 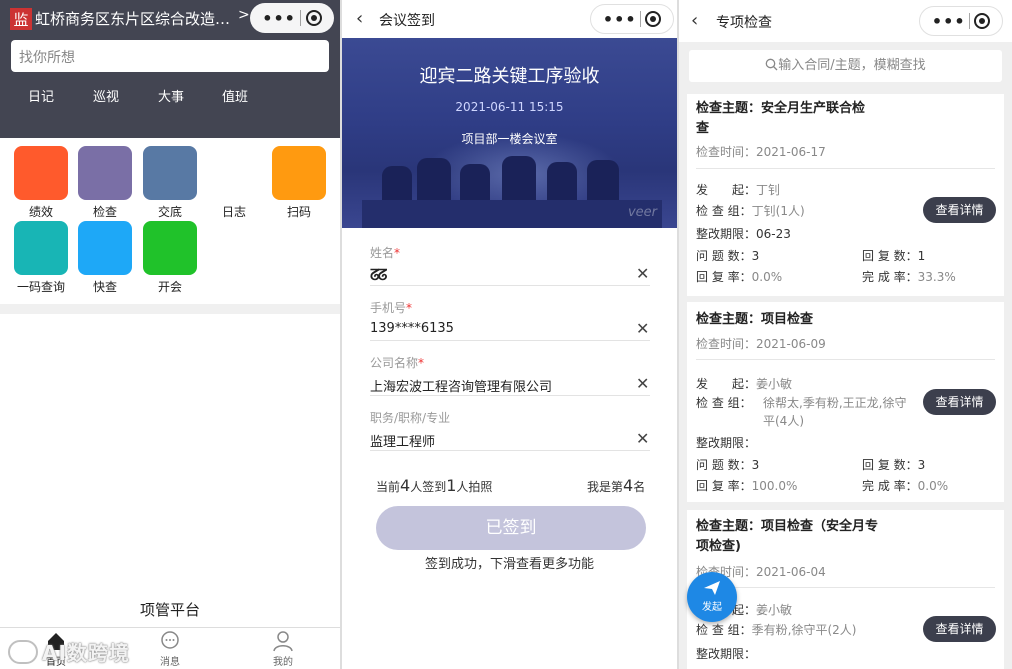 I want to click on briefing-icon, so click(x=170, y=173).